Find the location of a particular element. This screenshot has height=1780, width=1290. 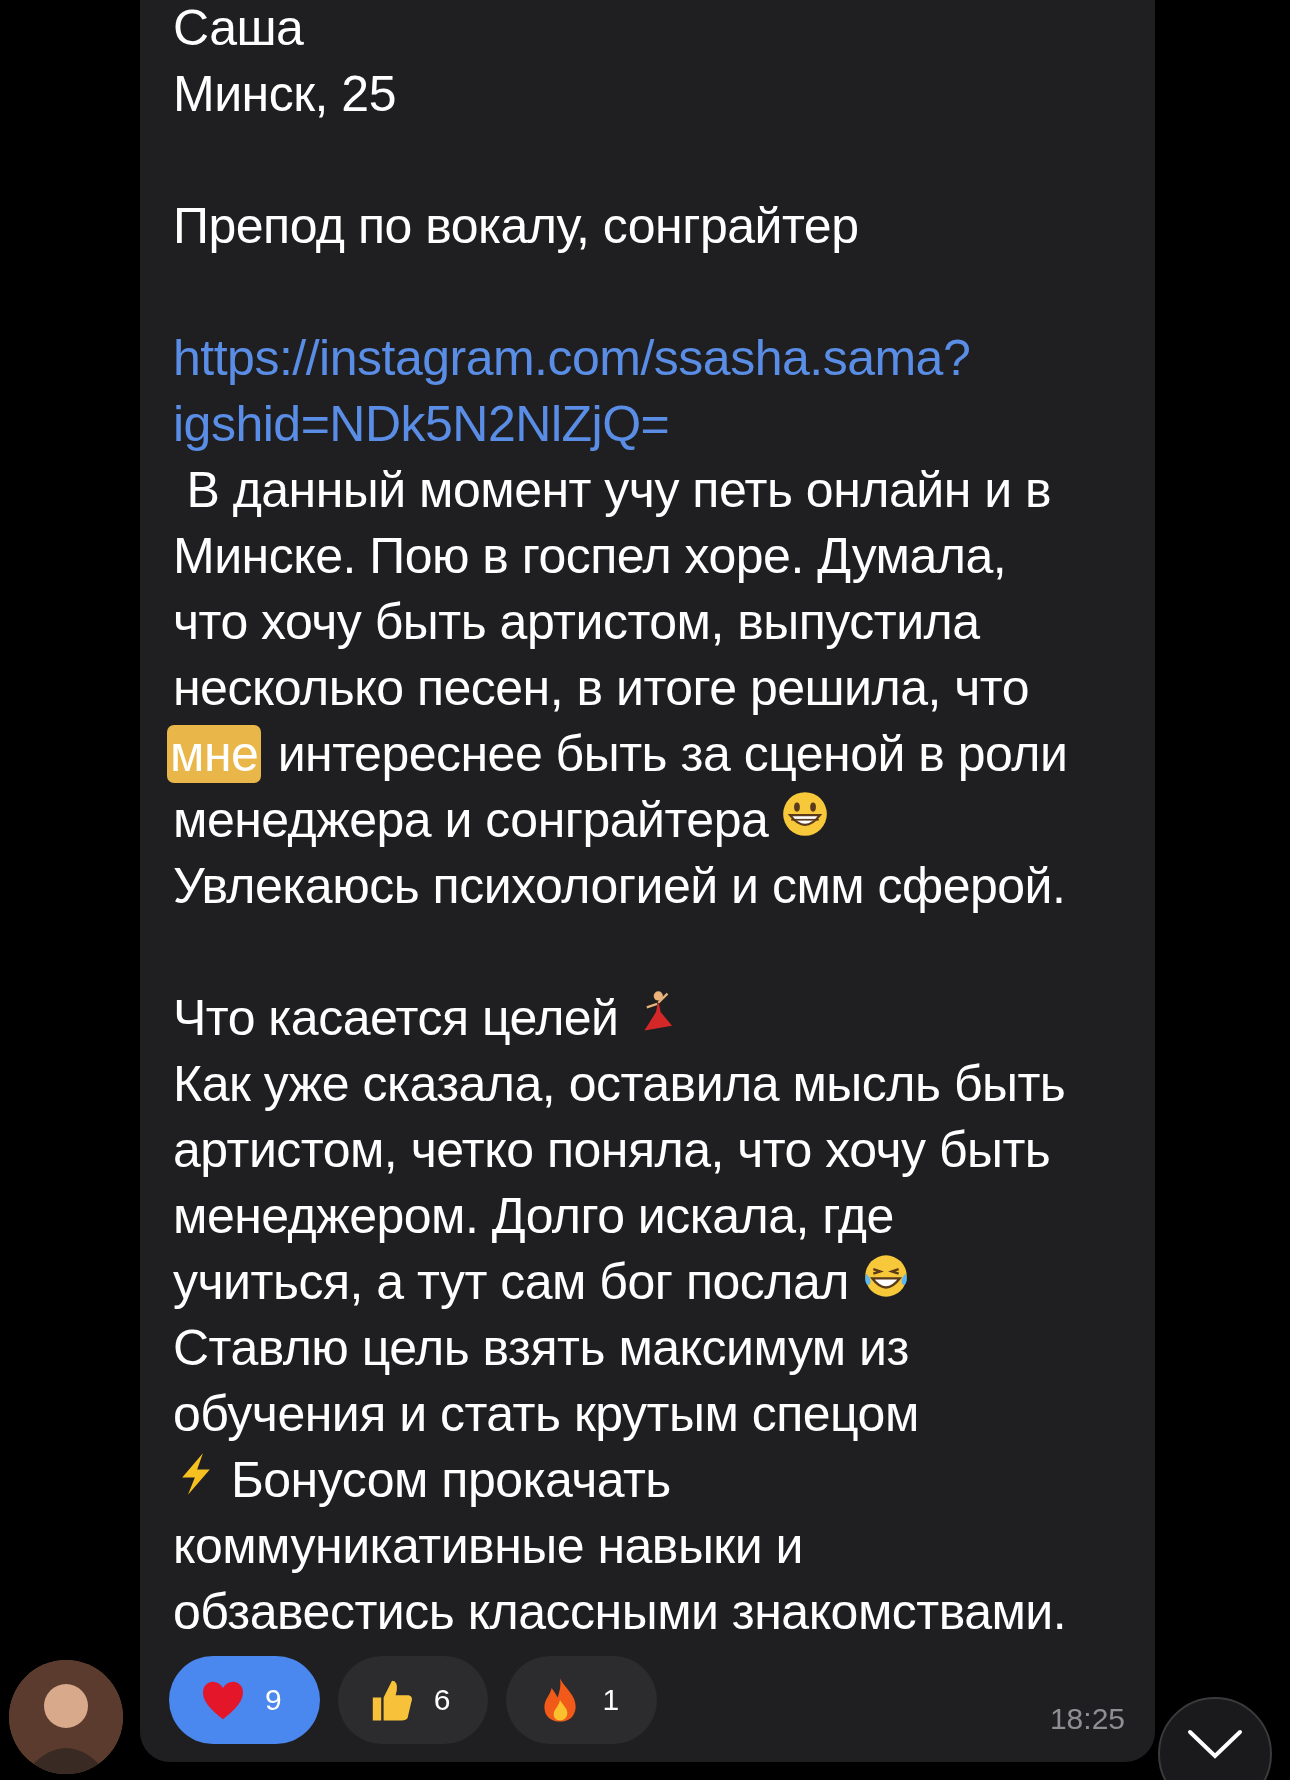

message-text: Что касается целей is located at coordinates (396, 1018).